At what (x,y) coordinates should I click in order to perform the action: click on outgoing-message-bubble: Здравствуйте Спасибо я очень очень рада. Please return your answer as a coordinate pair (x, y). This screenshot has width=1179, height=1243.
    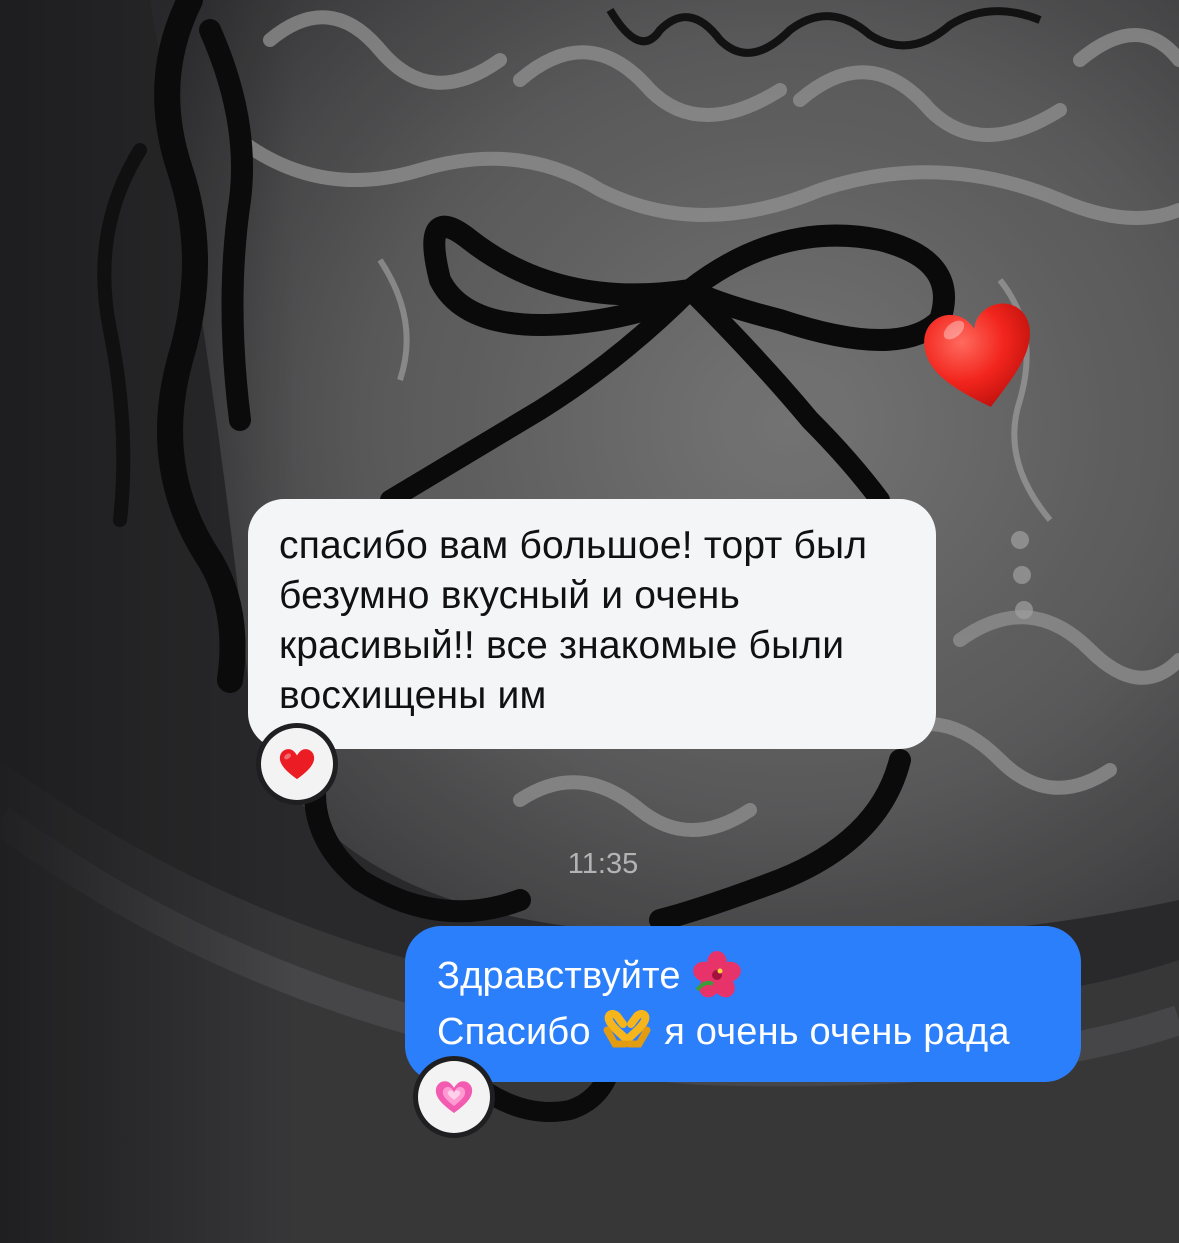
    Looking at the image, I should click on (743, 1004).